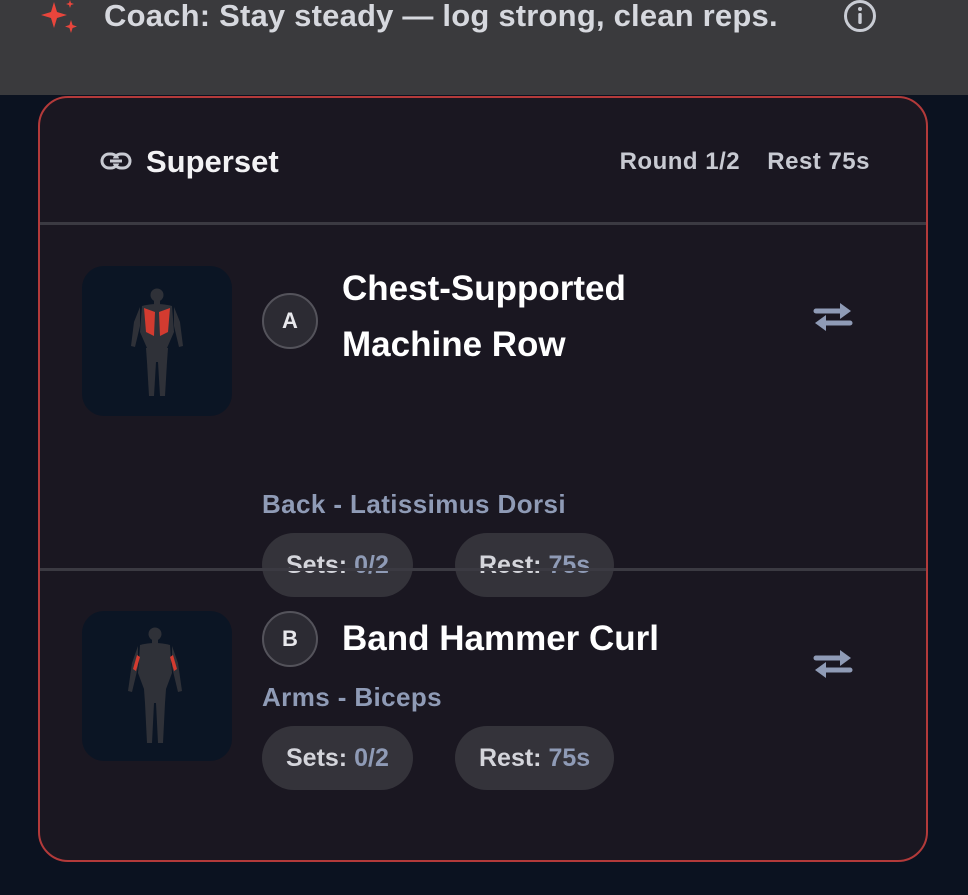  I want to click on superset-meta: Round 1/2 Rest 75s, so click(745, 162).